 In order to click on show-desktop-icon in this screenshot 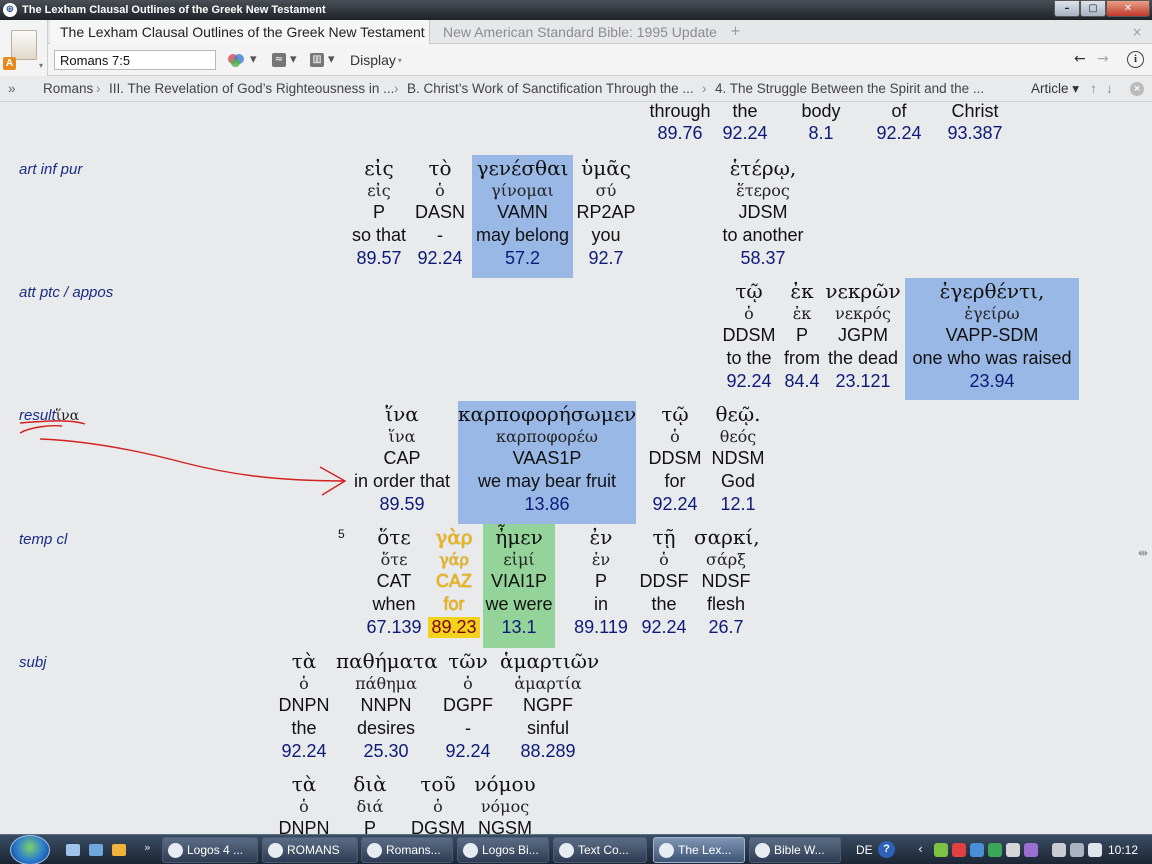, I will do `click(73, 850)`.